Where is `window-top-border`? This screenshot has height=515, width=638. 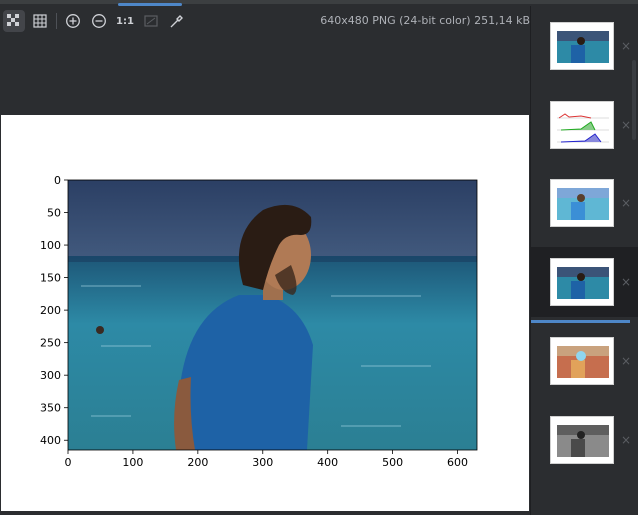
window-top-border is located at coordinates (319, 2).